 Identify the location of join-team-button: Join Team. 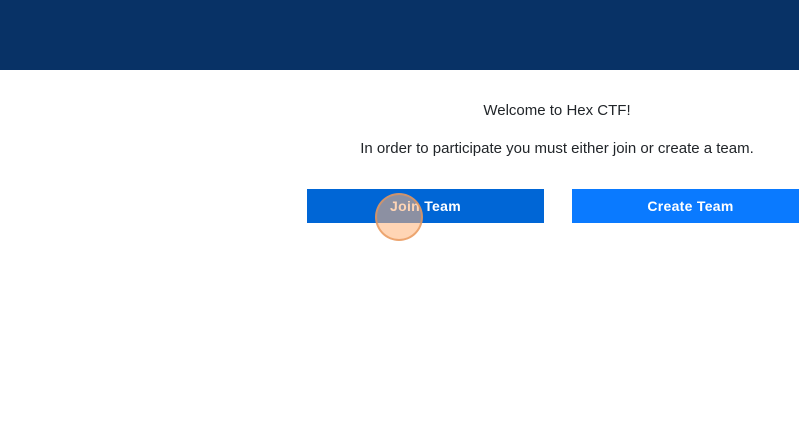
(425, 206).